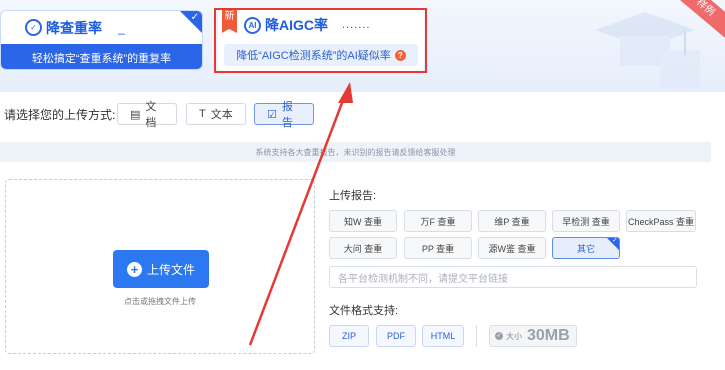 The image size is (725, 370). What do you see at coordinates (60, 115) in the screenshot?
I see `upload-method-label: 请选择您的上传方式:` at bounding box center [60, 115].